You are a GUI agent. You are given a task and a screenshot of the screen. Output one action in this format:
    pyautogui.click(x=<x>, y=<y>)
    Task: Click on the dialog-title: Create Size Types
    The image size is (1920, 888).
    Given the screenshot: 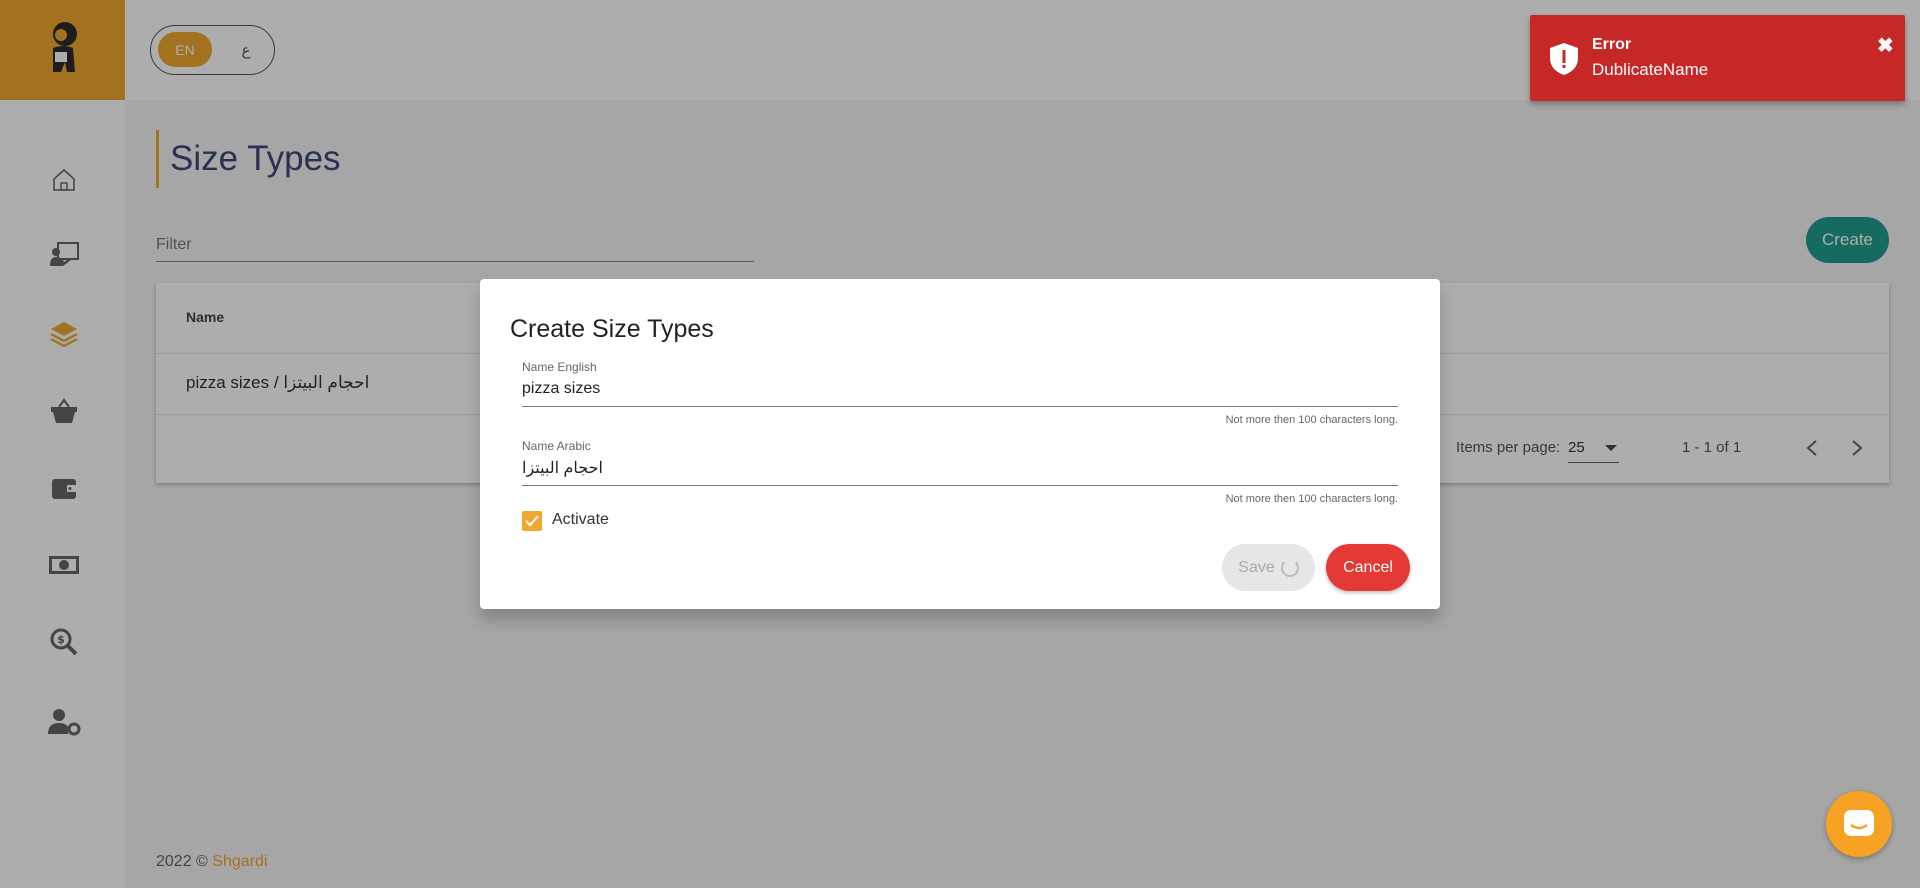 What is the action you would take?
    pyautogui.click(x=612, y=329)
    